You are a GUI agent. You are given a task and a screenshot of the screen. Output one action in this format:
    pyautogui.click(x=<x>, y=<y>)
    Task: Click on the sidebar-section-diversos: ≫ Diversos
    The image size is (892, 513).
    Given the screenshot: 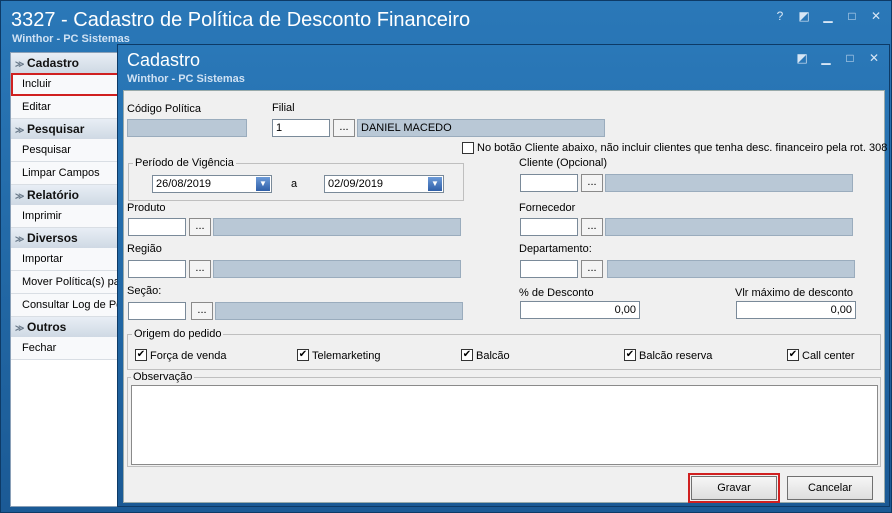 What is the action you would take?
    pyautogui.click(x=65, y=238)
    